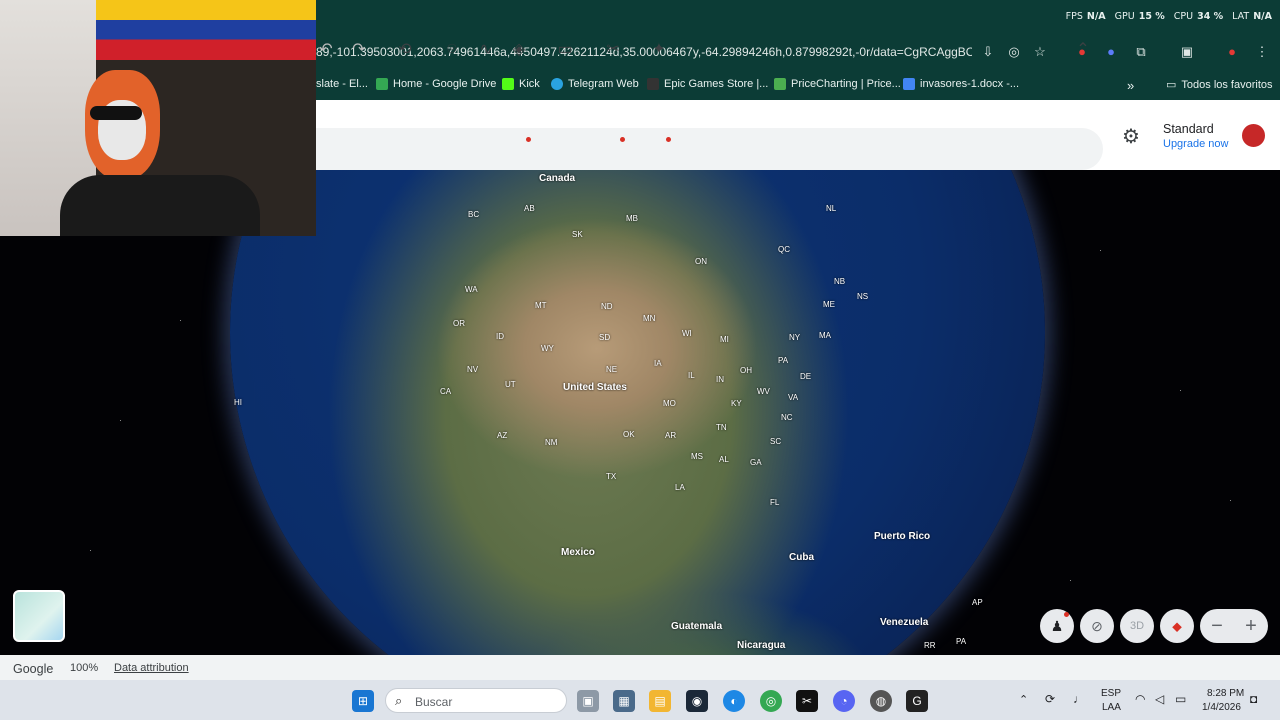 This screenshot has height=720, width=1280. I want to click on map-label-region: IA, so click(658, 363).